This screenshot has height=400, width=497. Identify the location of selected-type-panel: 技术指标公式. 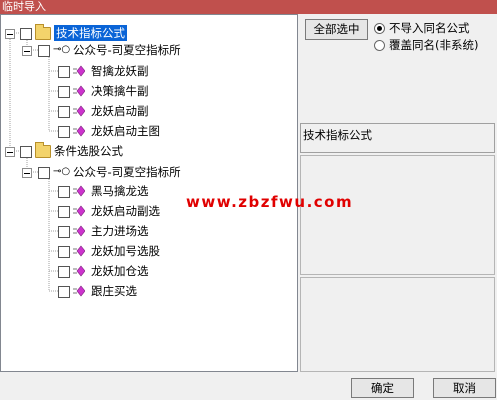
(397, 138).